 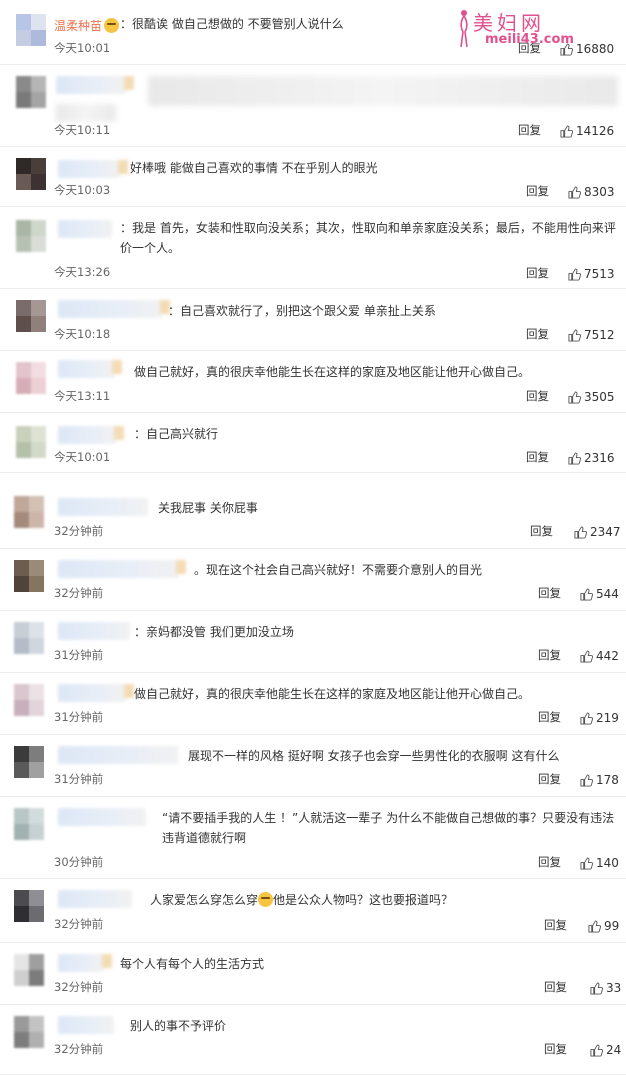 I want to click on like-button: 33, so click(x=605, y=988).